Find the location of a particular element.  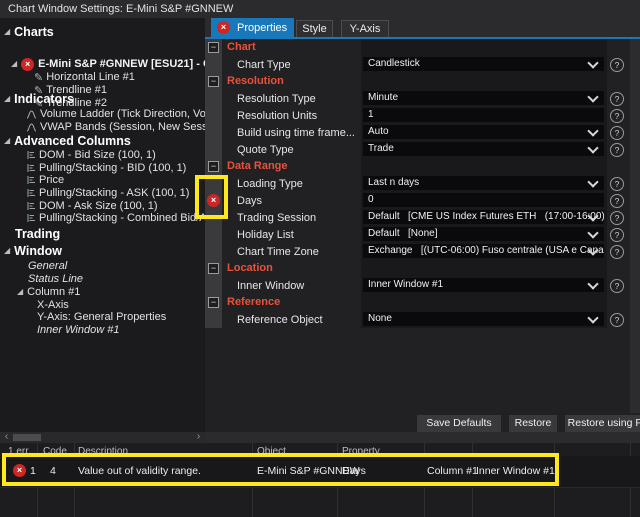

prop-row-reference-object: Reference Object None ? is located at coordinates (417, 319).